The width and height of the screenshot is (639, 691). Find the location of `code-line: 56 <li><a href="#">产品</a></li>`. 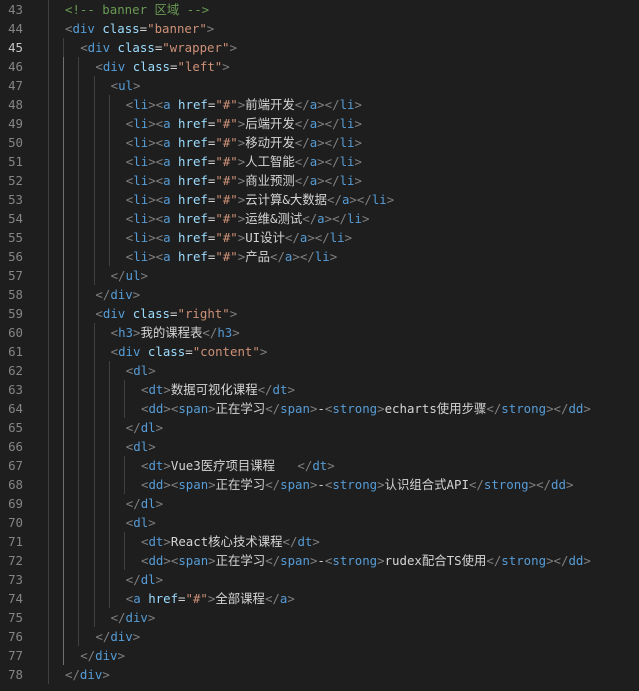

code-line: 56 <li><a href="#">产品</a></li> is located at coordinates (319, 256).